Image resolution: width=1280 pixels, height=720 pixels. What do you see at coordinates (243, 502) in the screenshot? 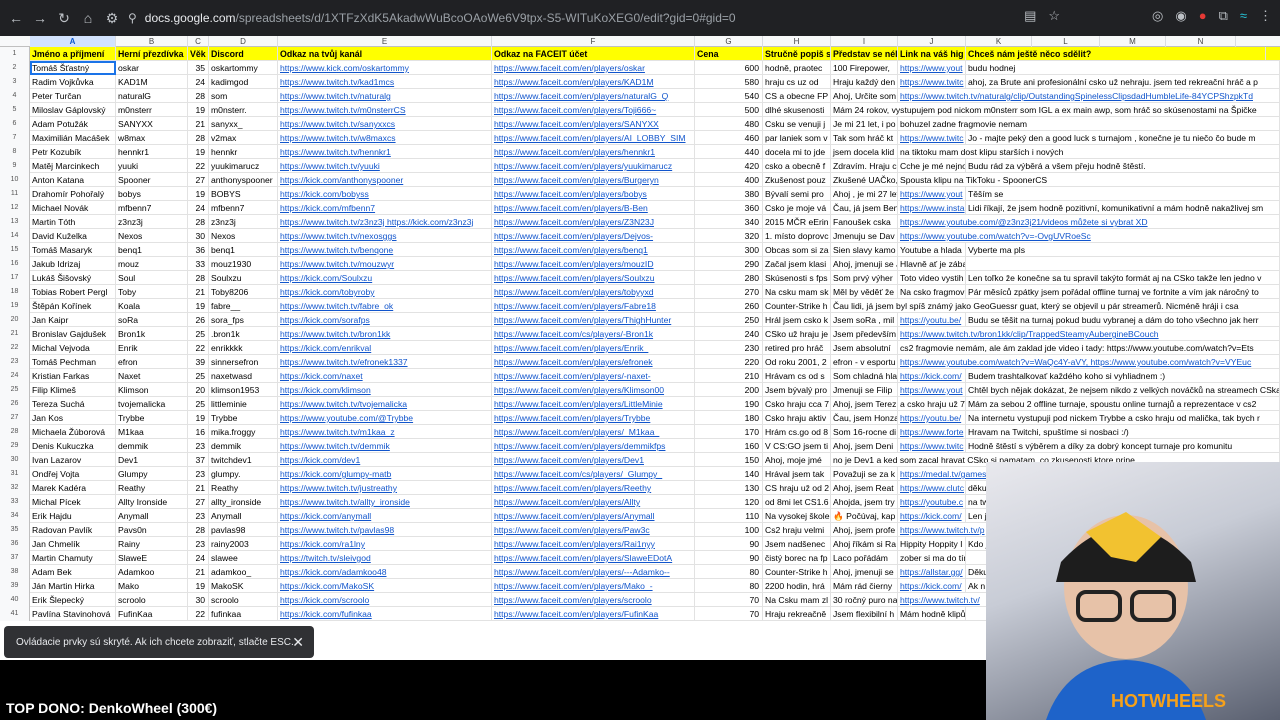
I see `discord-cell: allty_ironside` at bounding box center [243, 502].